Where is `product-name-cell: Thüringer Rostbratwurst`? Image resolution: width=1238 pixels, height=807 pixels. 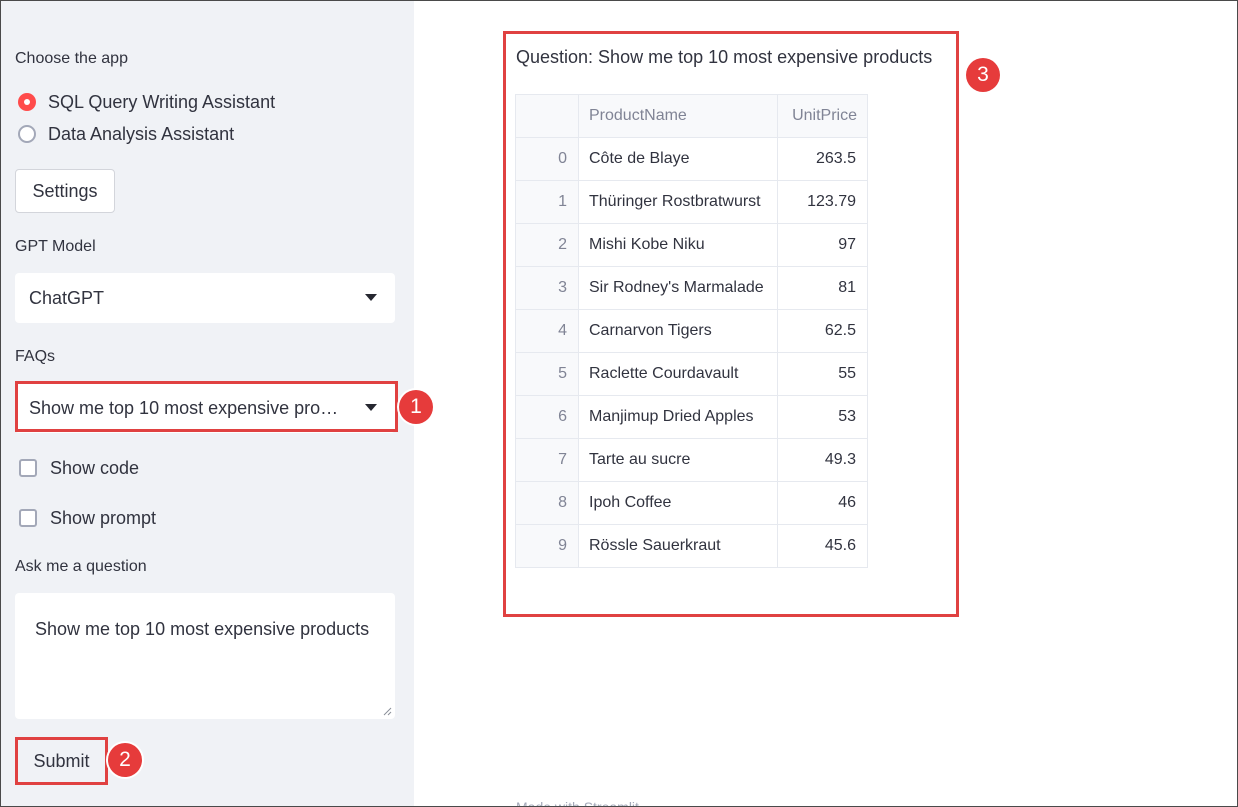
product-name-cell: Thüringer Rostbratwurst is located at coordinates (678, 202).